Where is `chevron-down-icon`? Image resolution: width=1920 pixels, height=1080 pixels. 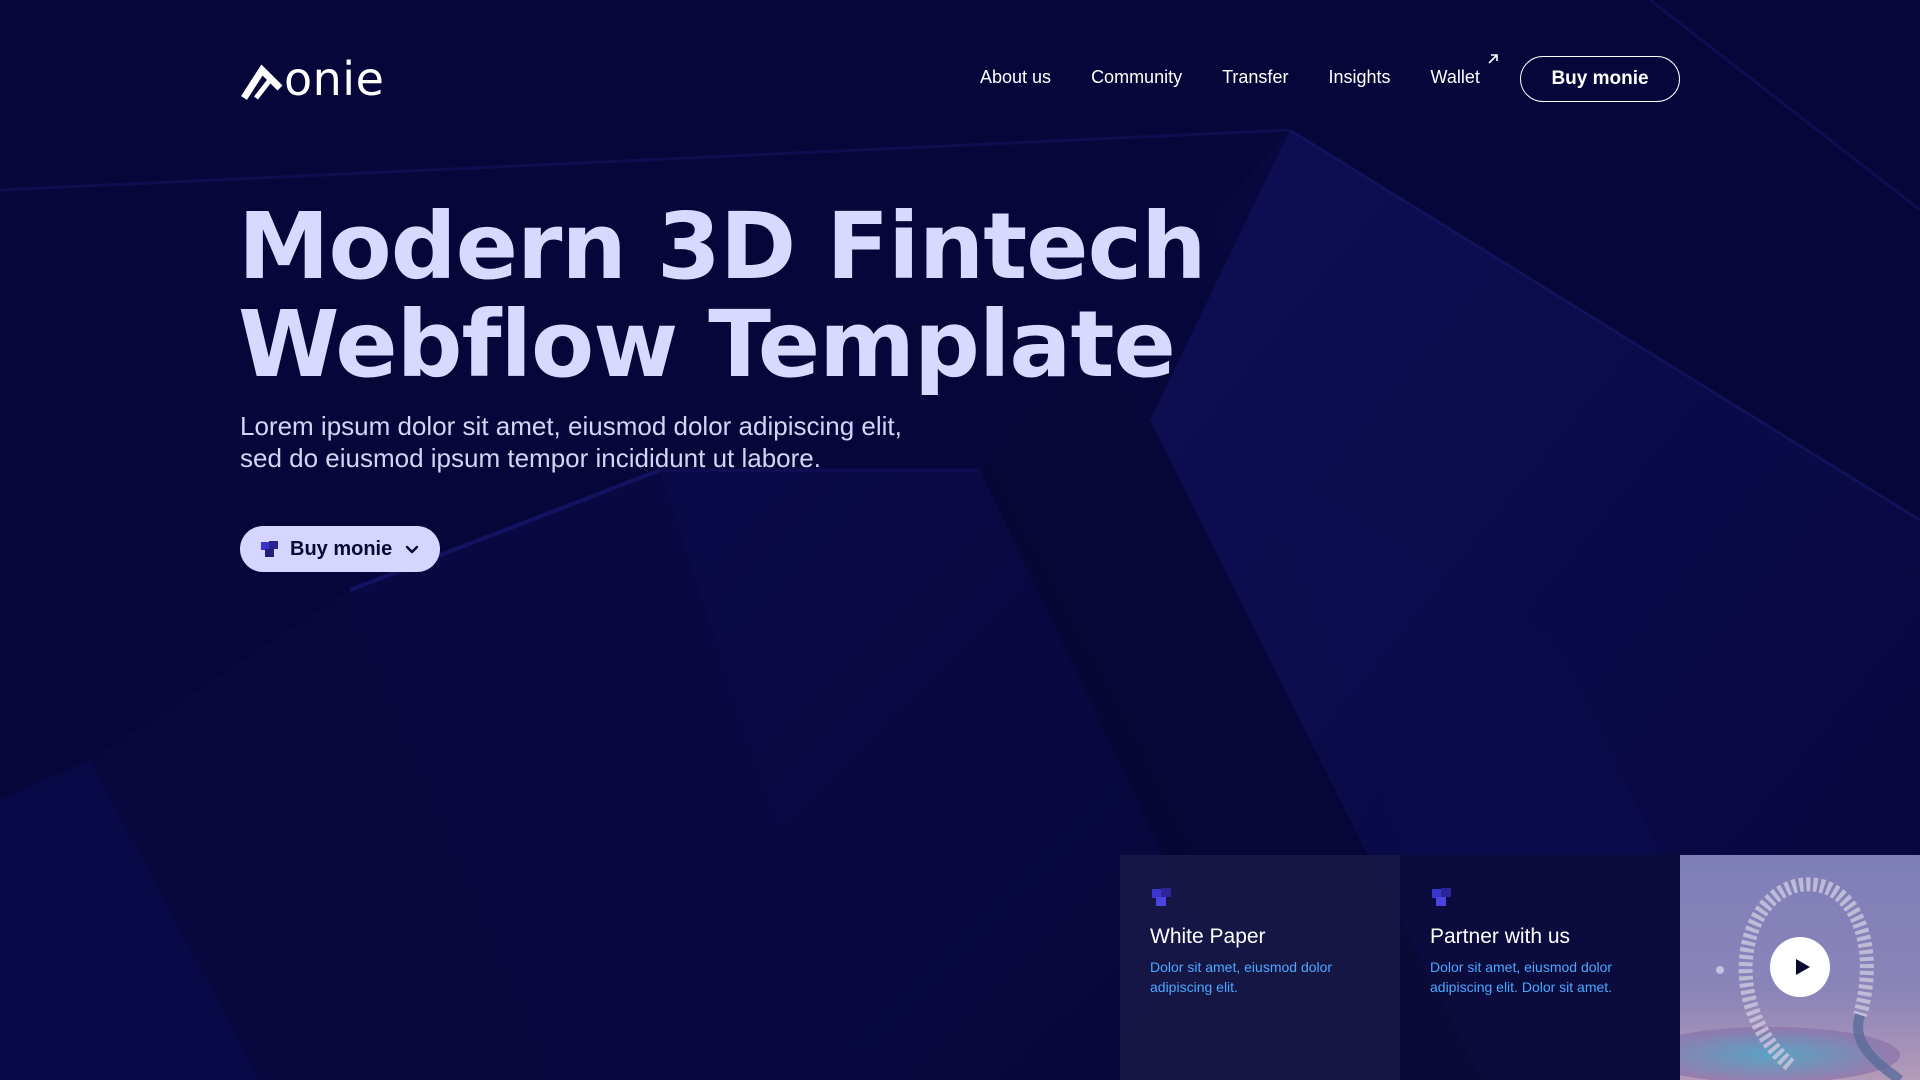
chevron-down-icon is located at coordinates (412, 549).